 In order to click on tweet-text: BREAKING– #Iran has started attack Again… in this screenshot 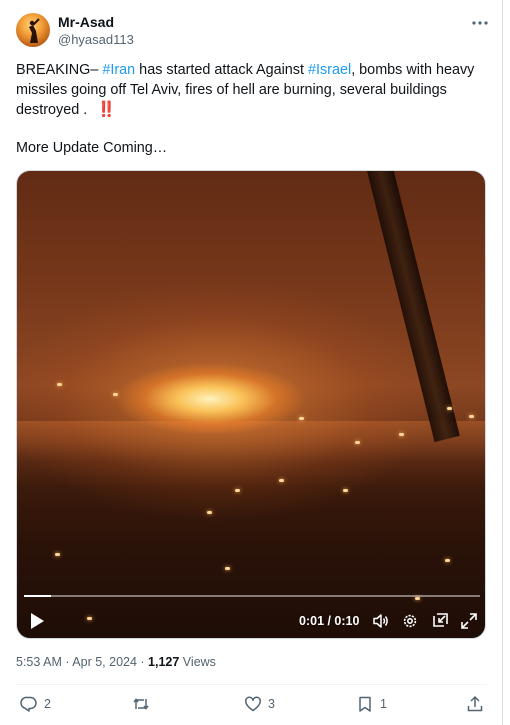, I will do `click(251, 90)`.